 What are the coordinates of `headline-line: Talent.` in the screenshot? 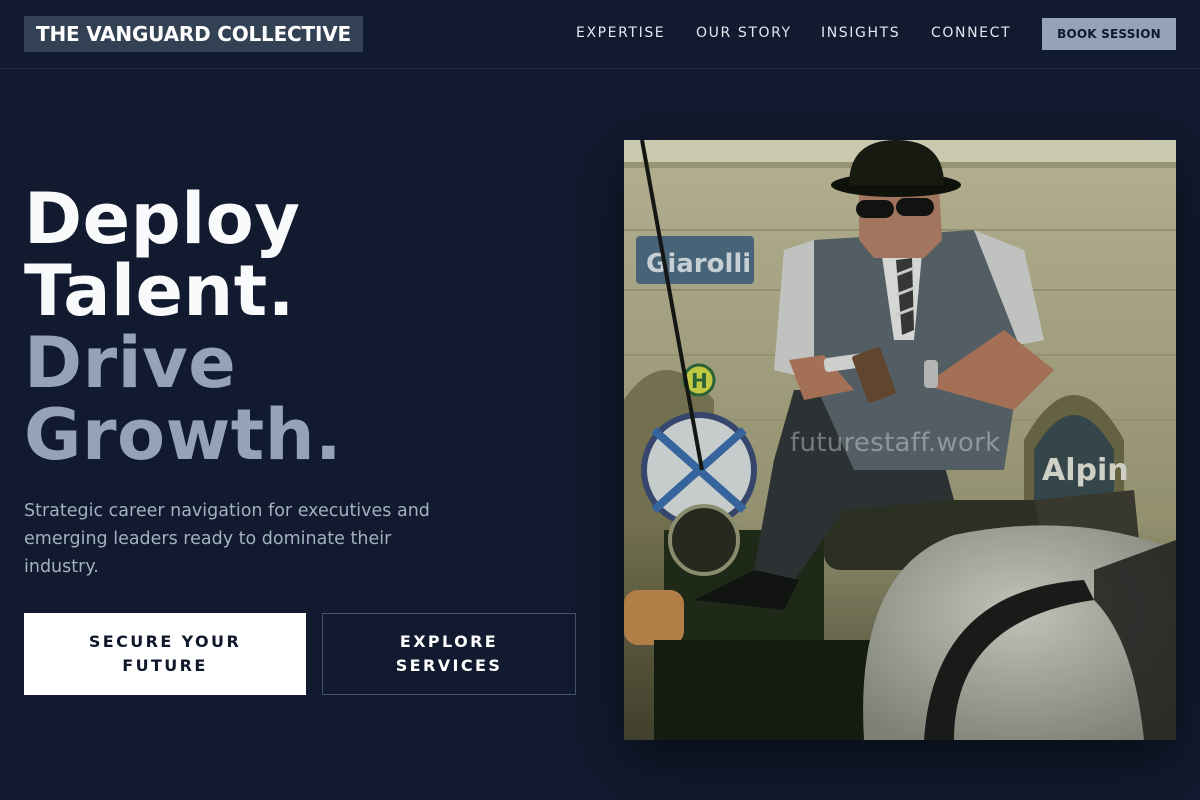 It's located at (159, 291).